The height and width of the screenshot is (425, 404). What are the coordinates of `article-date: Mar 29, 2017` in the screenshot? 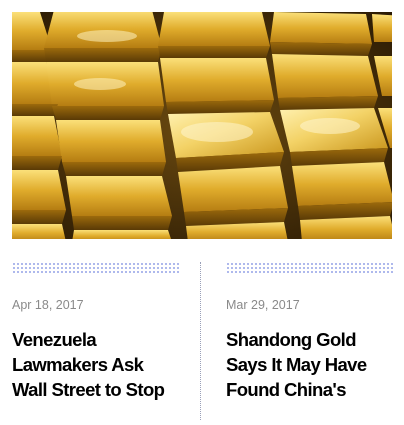 It's located at (263, 305).